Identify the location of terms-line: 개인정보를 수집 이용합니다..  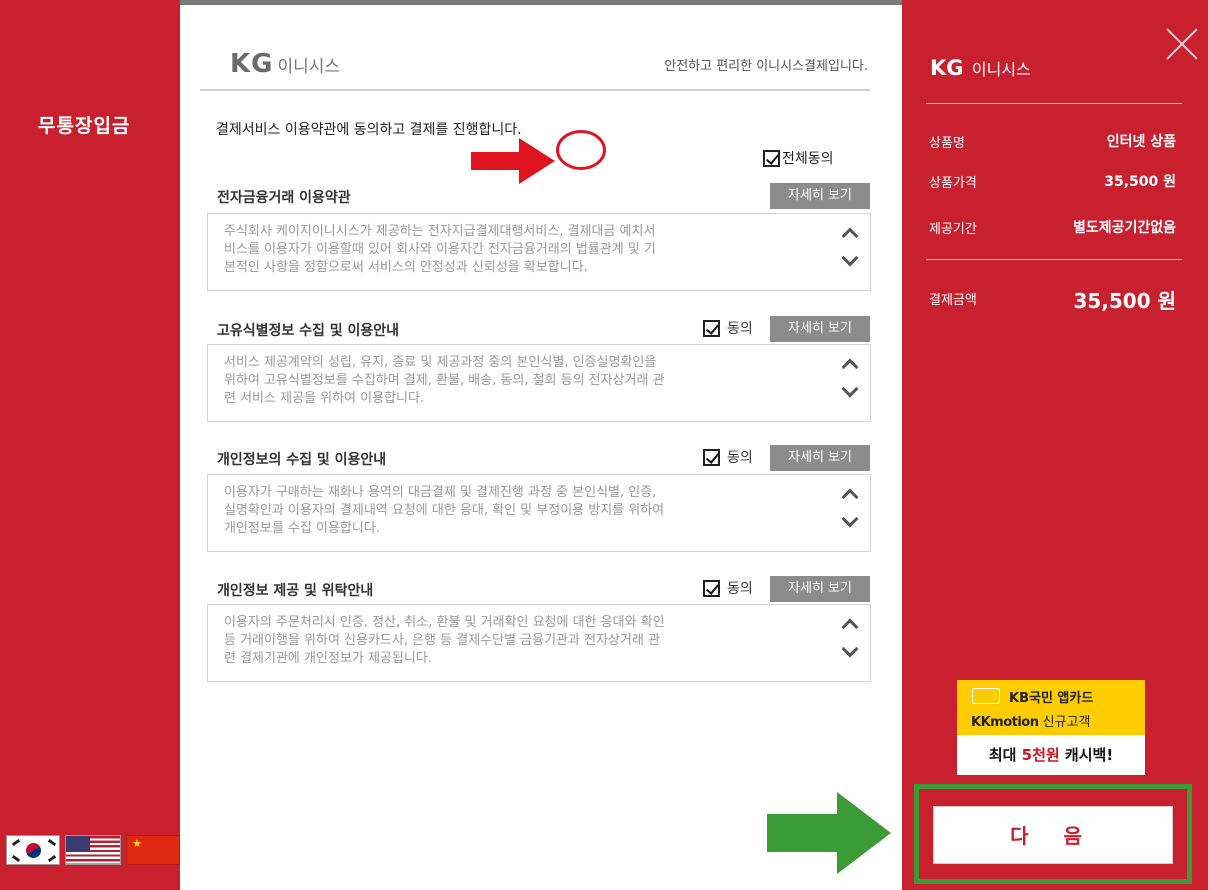
(302, 528).